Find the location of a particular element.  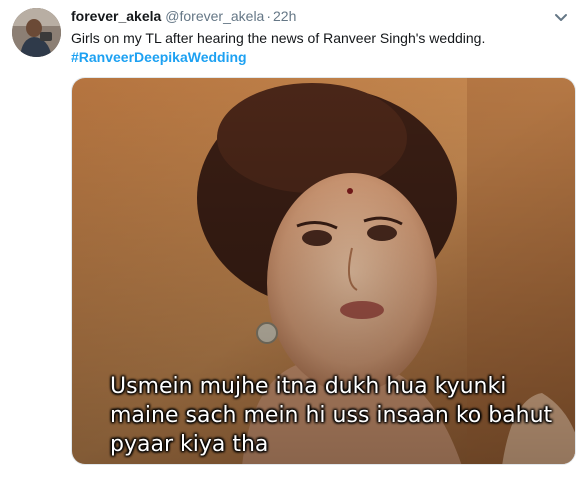

subtitle-line-2: maine sach mein hi uss insaan ko bahut is located at coordinates (331, 415).